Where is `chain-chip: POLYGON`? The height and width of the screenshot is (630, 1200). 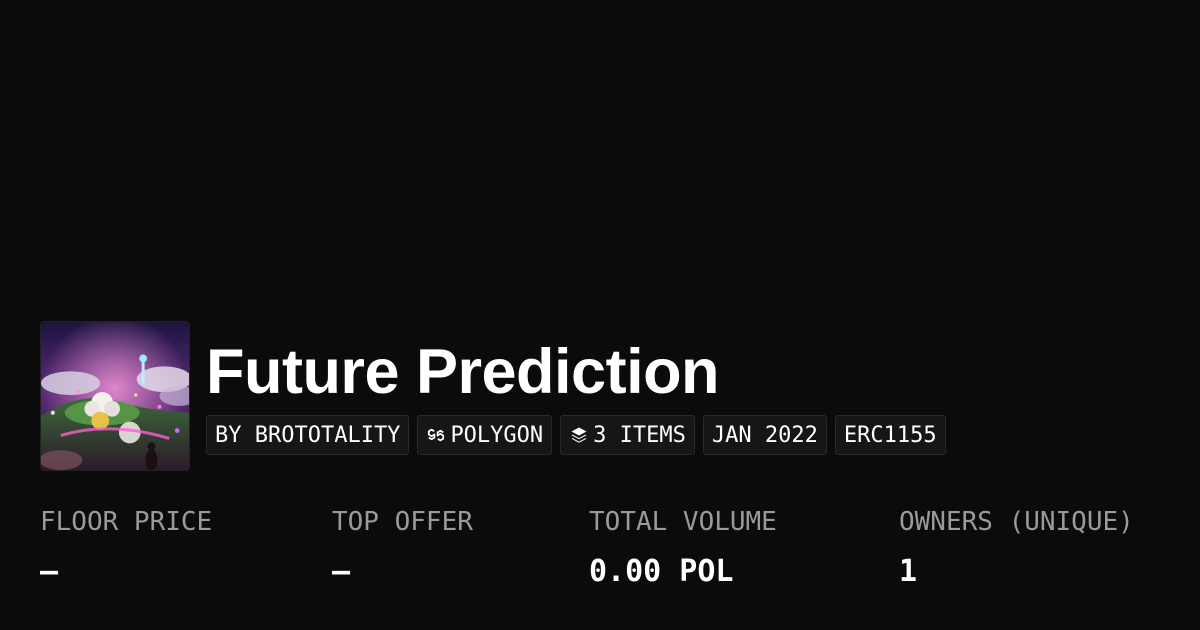
chain-chip: POLYGON is located at coordinates (485, 435).